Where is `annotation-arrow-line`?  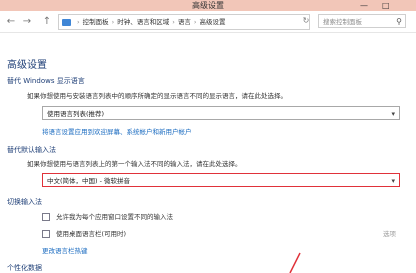
annotation-arrow-line is located at coordinates (295, 262).